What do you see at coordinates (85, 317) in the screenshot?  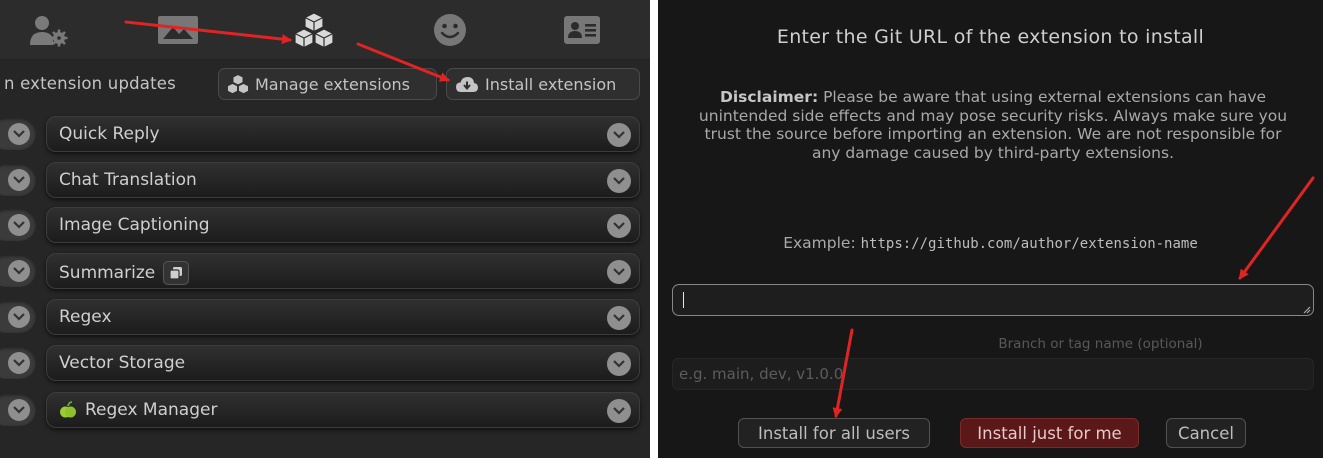 I see `extension-label: Regex` at bounding box center [85, 317].